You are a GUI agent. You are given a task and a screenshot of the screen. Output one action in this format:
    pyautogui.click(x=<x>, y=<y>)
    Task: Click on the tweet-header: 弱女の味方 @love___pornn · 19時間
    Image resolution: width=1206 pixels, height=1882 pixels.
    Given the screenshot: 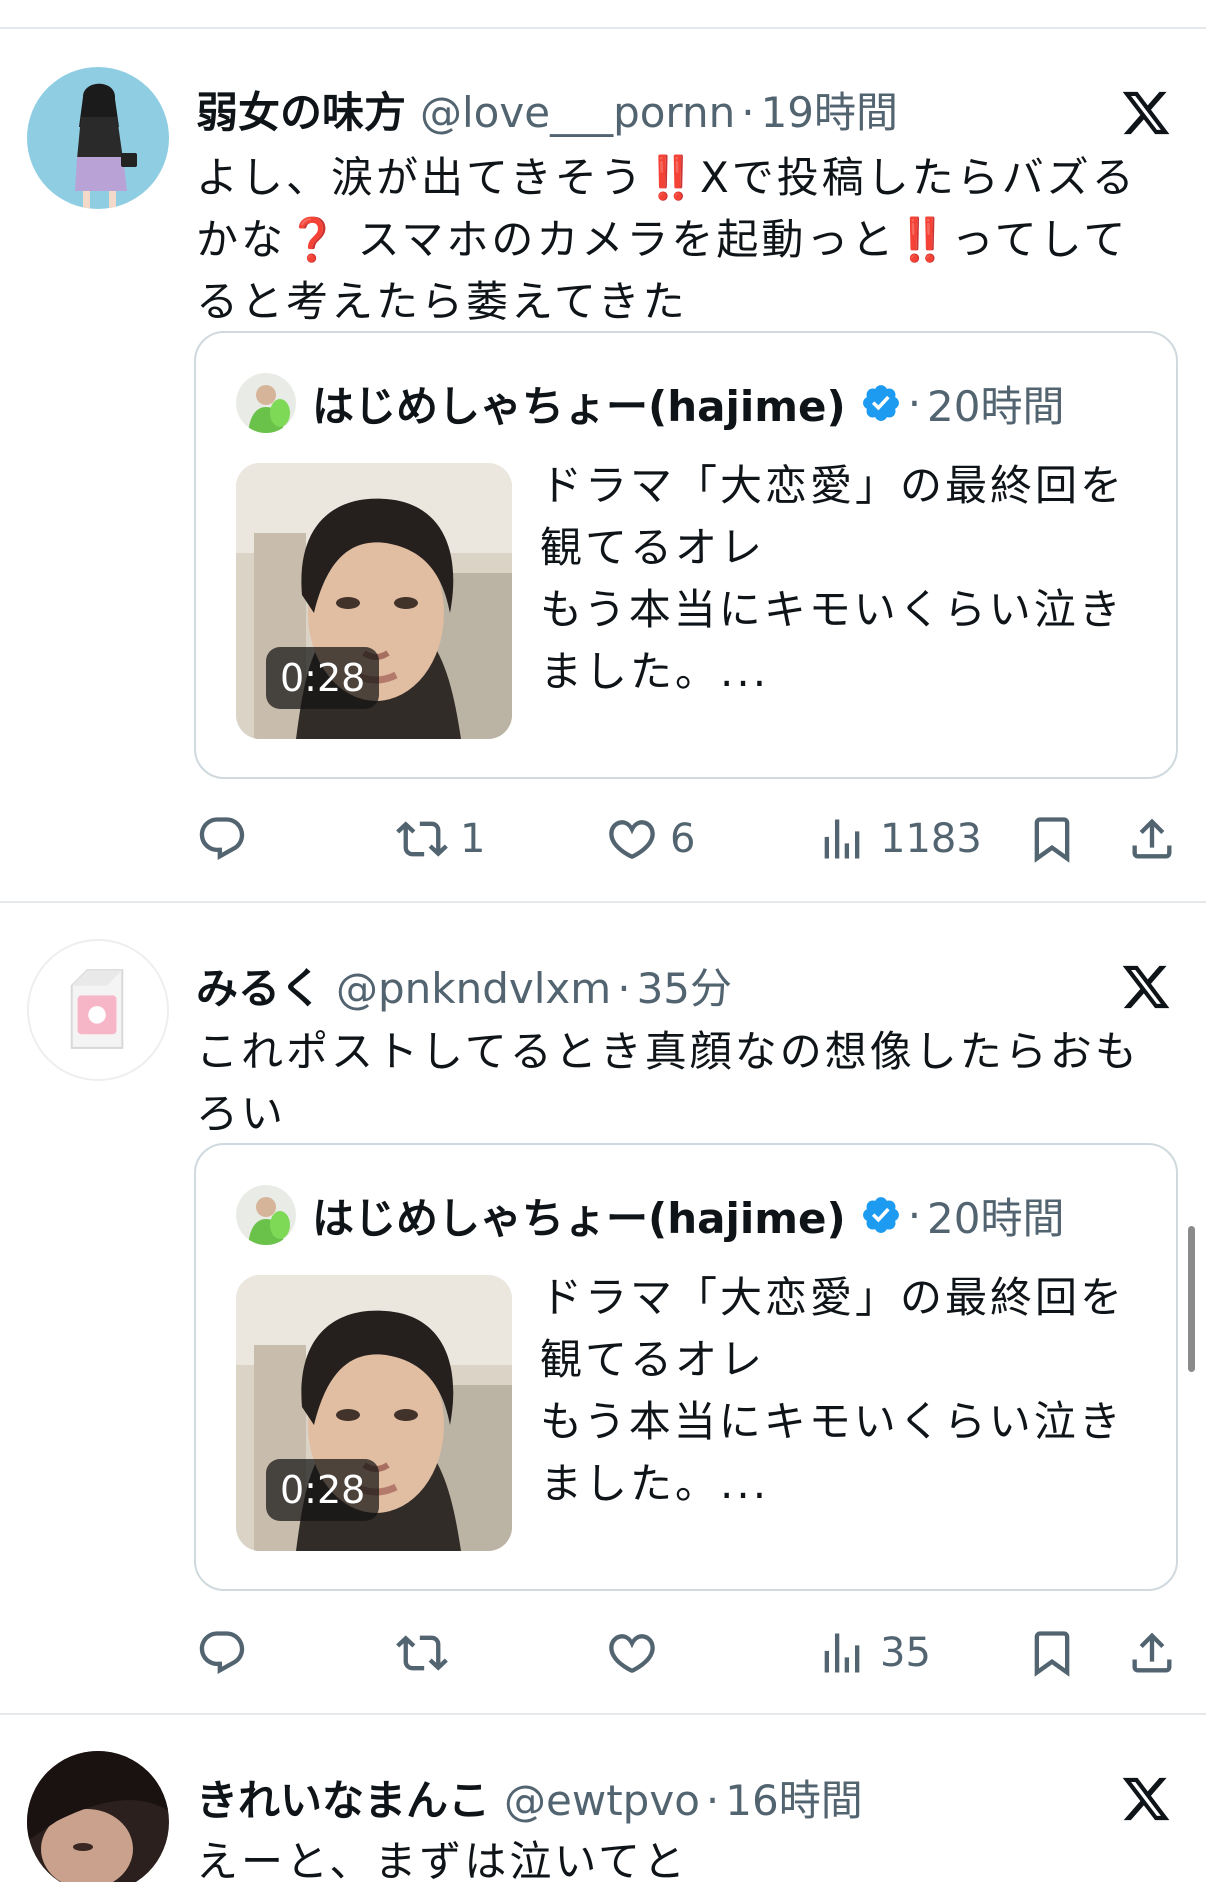 What is the action you would take?
    pyautogui.click(x=547, y=113)
    